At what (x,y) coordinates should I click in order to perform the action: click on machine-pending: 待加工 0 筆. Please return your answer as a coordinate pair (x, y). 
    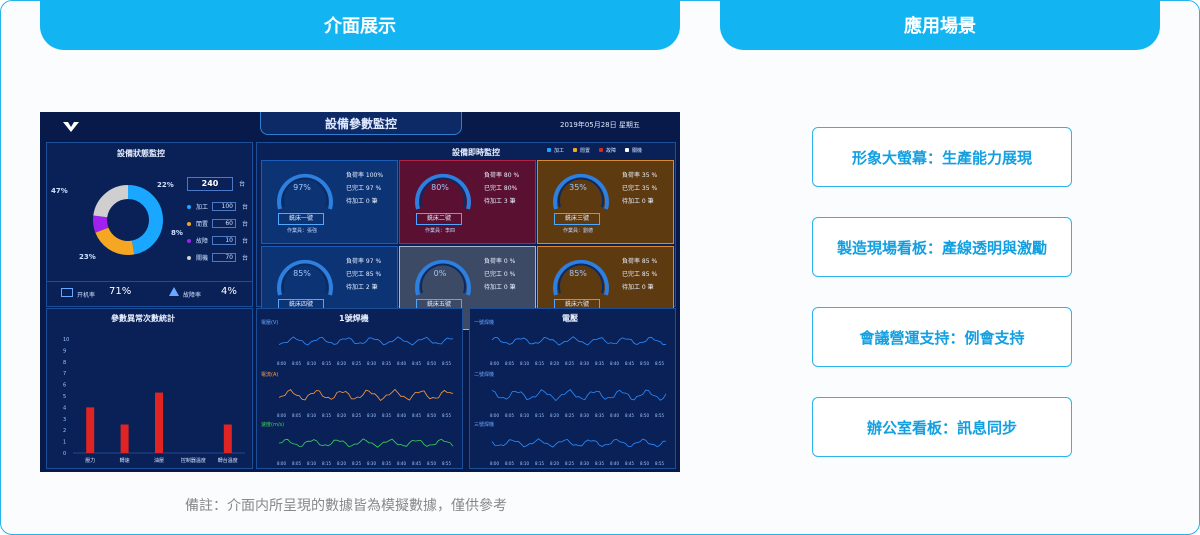
    Looking at the image, I should click on (638, 201).